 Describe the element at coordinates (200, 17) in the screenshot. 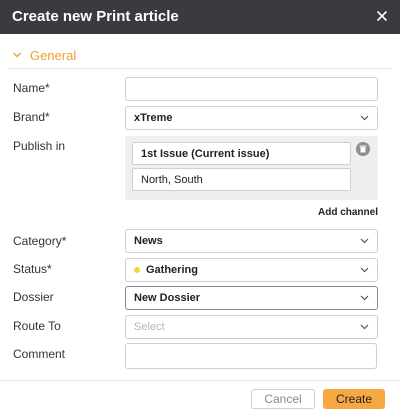

I see `dialog-titlebar: Create new Print article` at that location.